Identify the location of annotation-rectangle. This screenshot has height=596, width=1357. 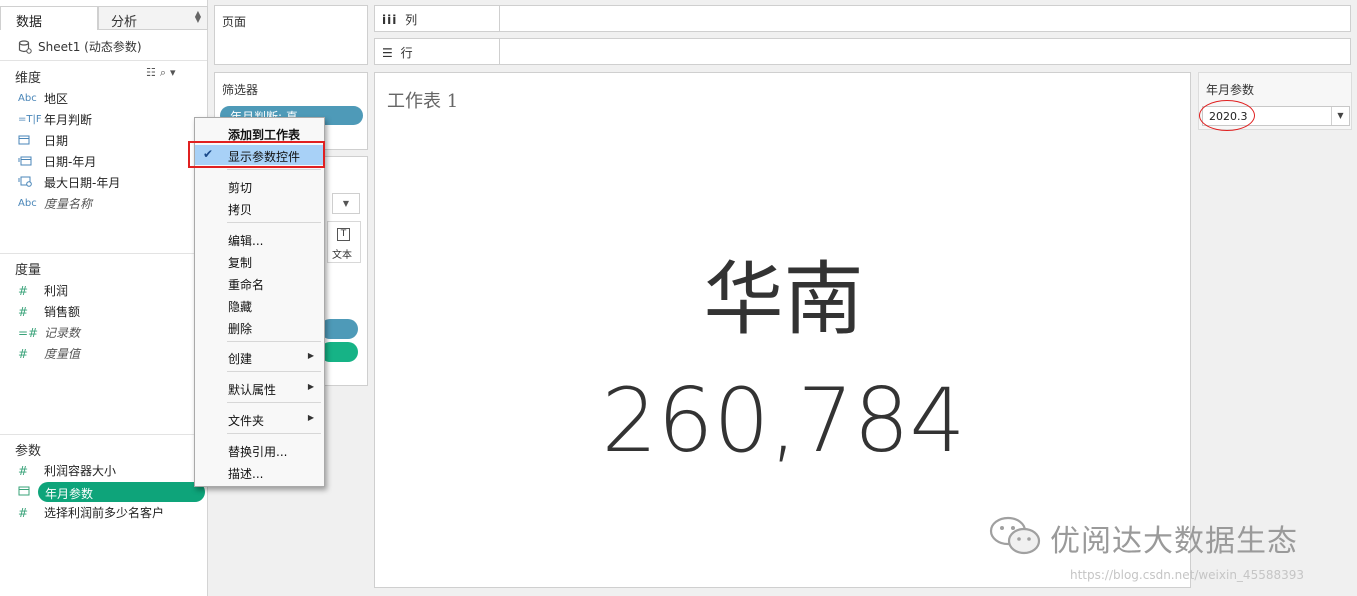
(256, 154).